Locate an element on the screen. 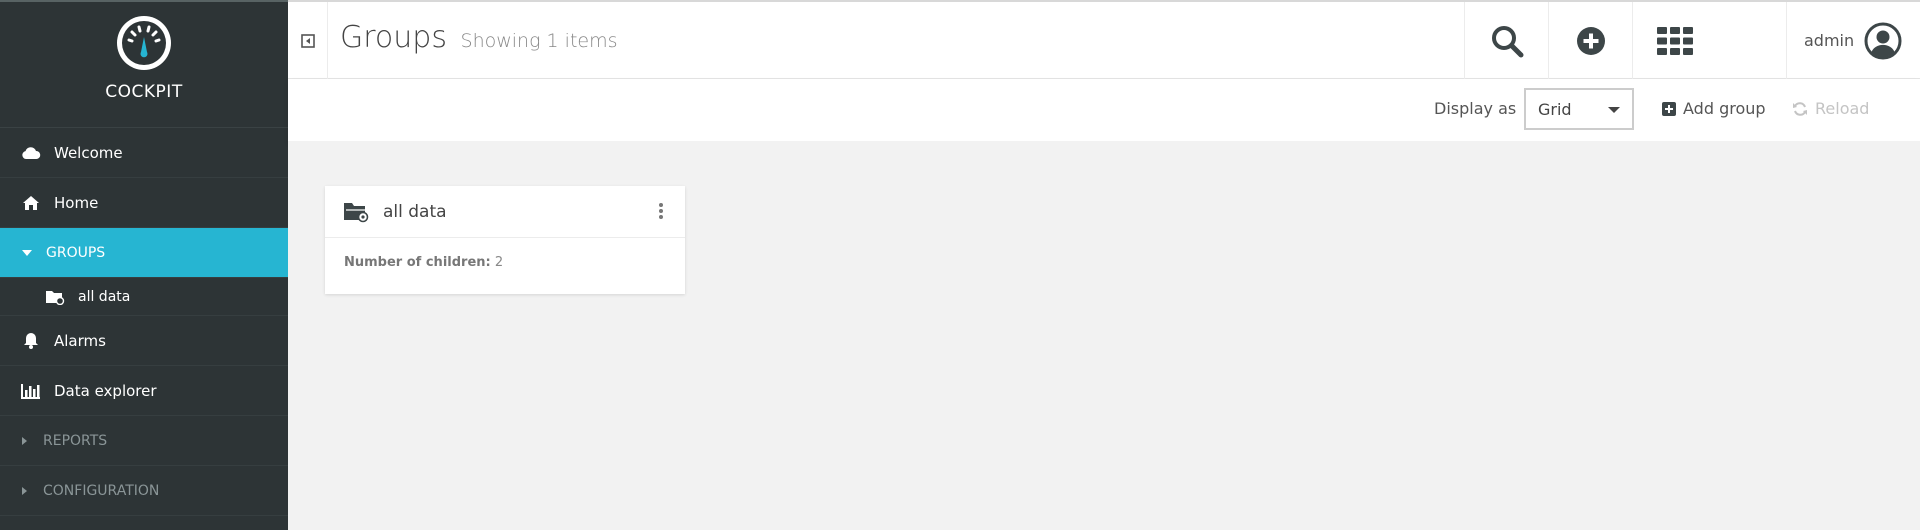 Image resolution: width=1920 pixels, height=530 pixels. group-card: all data Number of children: 2 is located at coordinates (505, 240).